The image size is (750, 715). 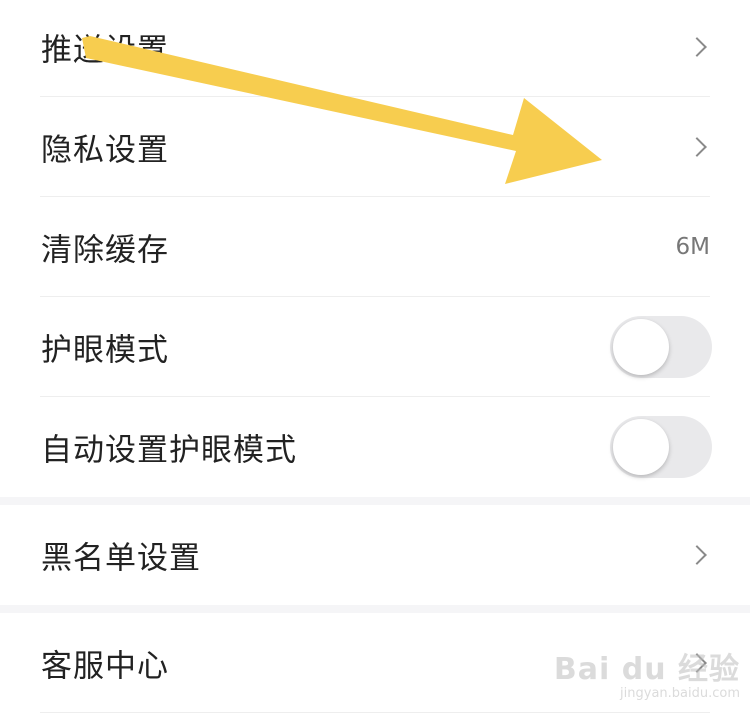 What do you see at coordinates (105, 150) in the screenshot?
I see `row-label: 隐私设置` at bounding box center [105, 150].